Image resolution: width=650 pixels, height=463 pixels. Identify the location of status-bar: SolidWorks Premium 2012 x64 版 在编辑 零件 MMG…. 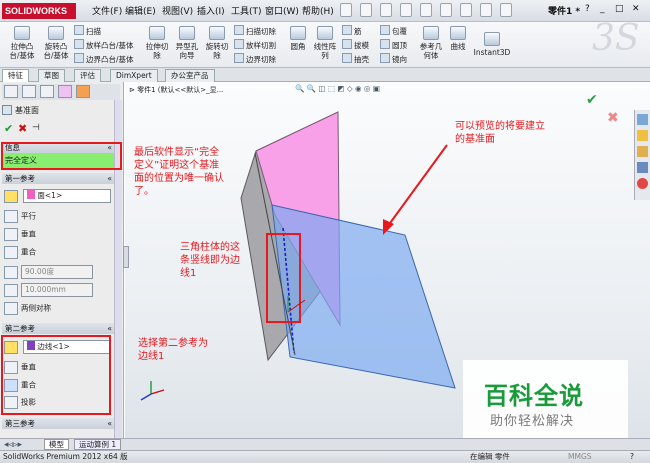
(325, 456).